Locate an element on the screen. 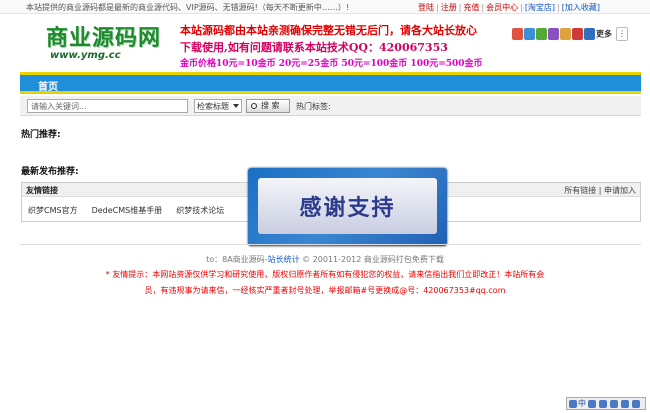 This screenshot has height=413, width=650. friend-links-list: 织梦CMS官方 DedeCMS维基手册 织梦技术论坛 is located at coordinates (133, 210).